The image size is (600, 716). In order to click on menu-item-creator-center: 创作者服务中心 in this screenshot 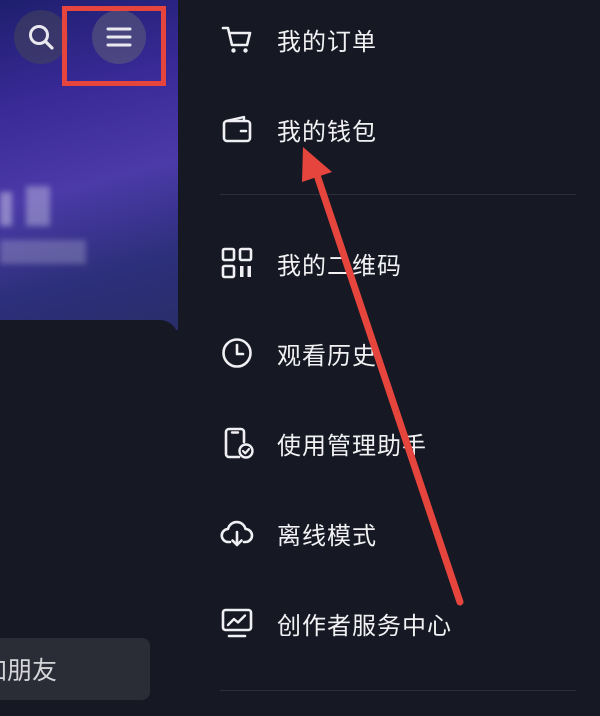, I will do `click(389, 623)`.